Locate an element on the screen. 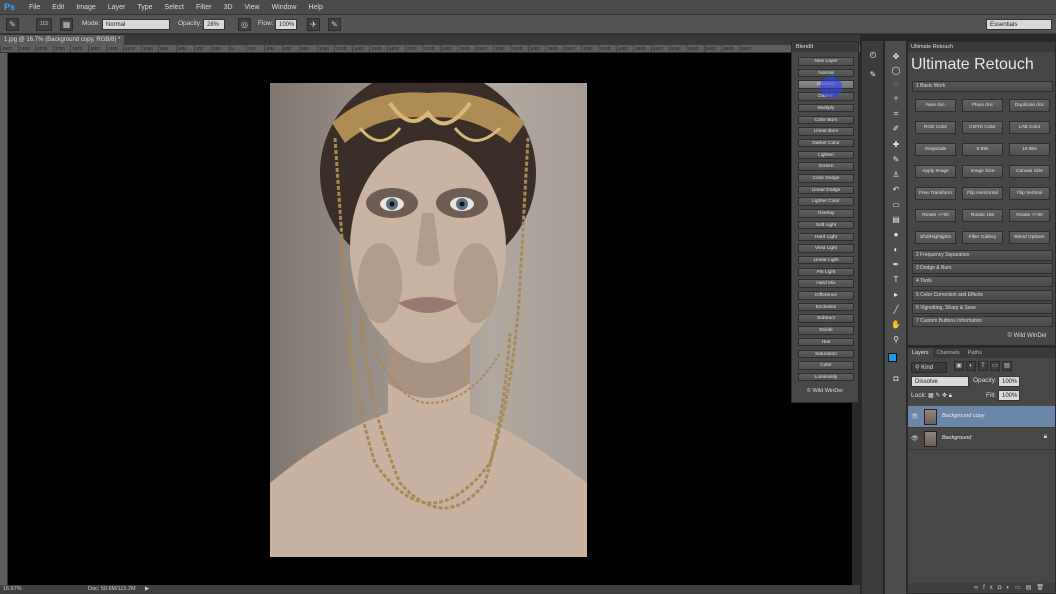 The height and width of the screenshot is (594, 1056). blend-button-saturation: Saturation is located at coordinates (826, 353).